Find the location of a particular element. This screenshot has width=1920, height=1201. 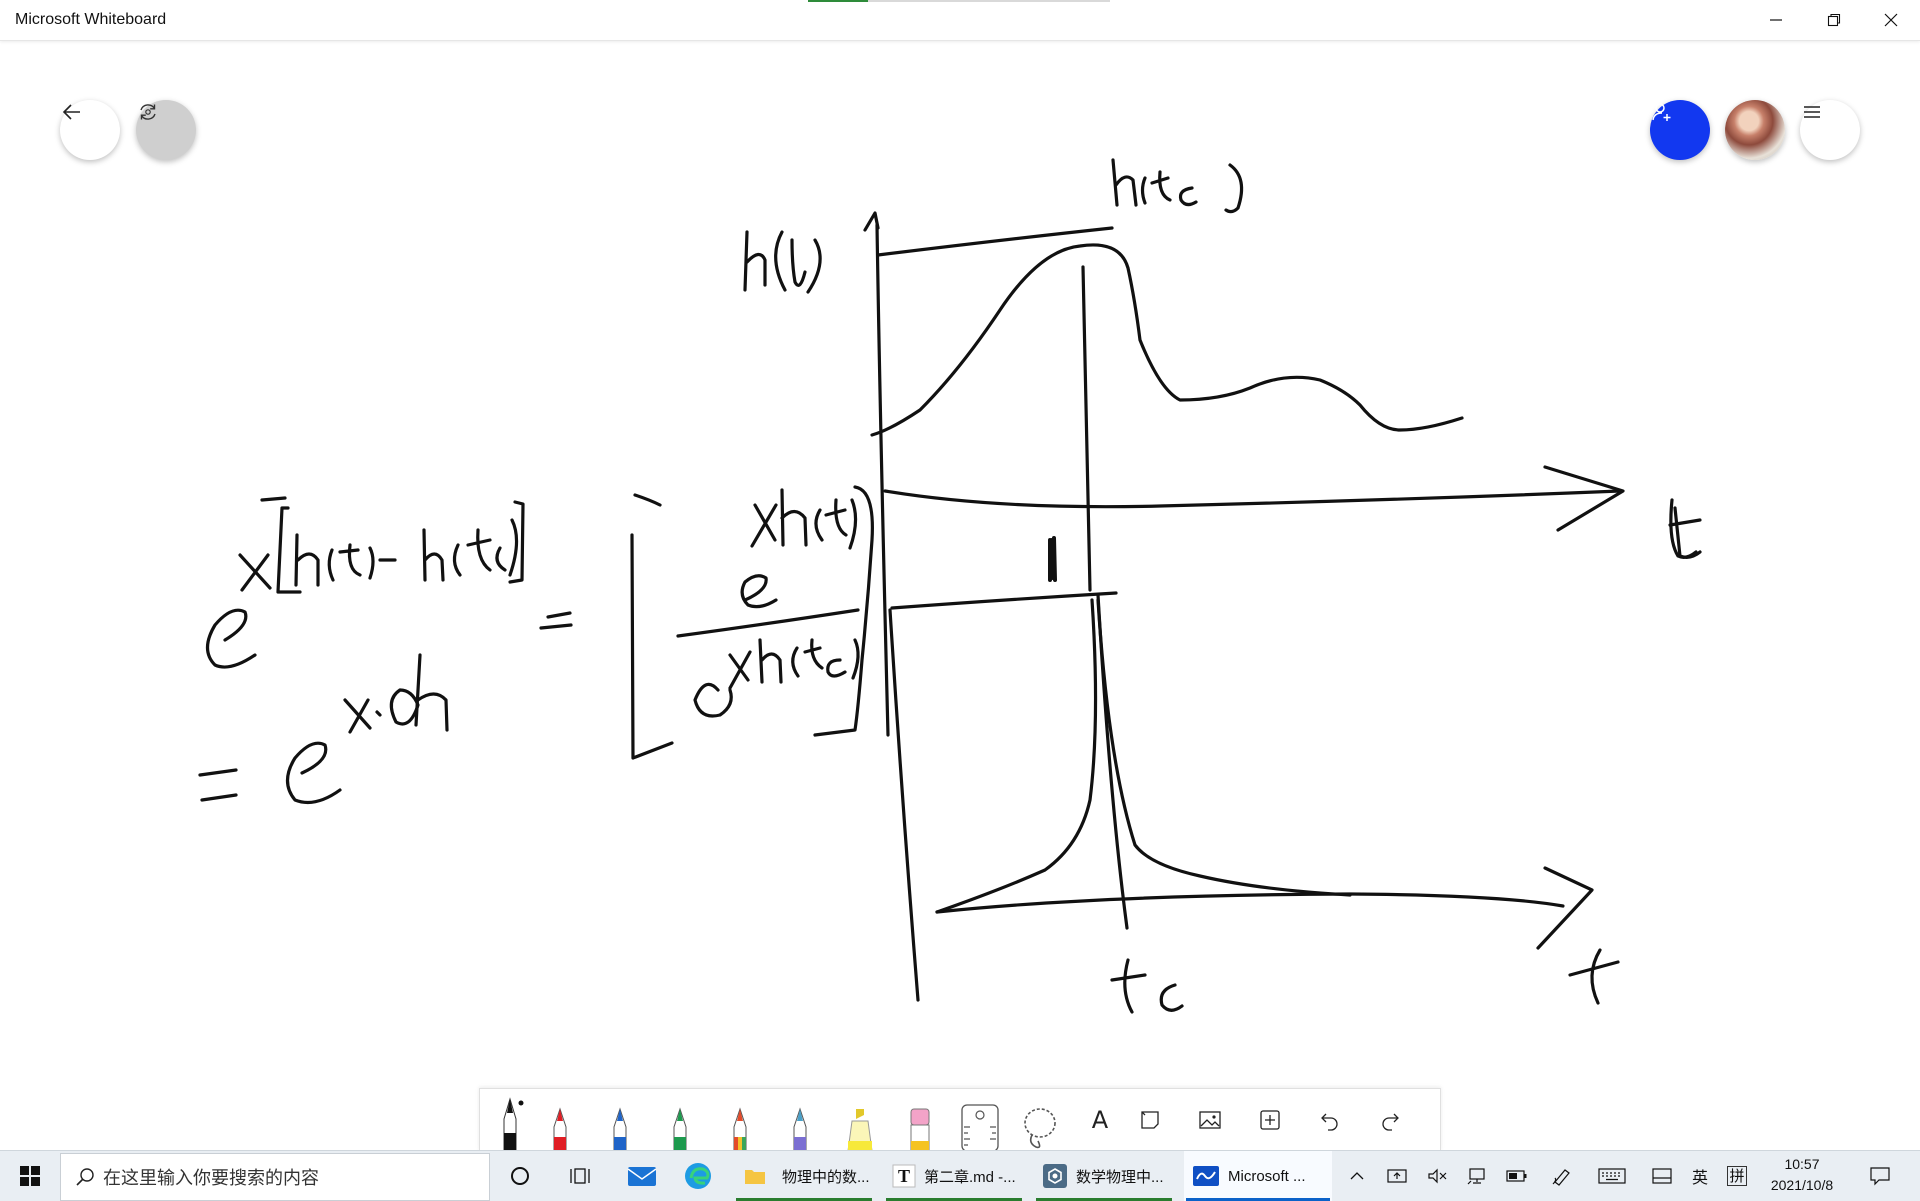

pen-workspace-icon is located at coordinates (1561, 1177).